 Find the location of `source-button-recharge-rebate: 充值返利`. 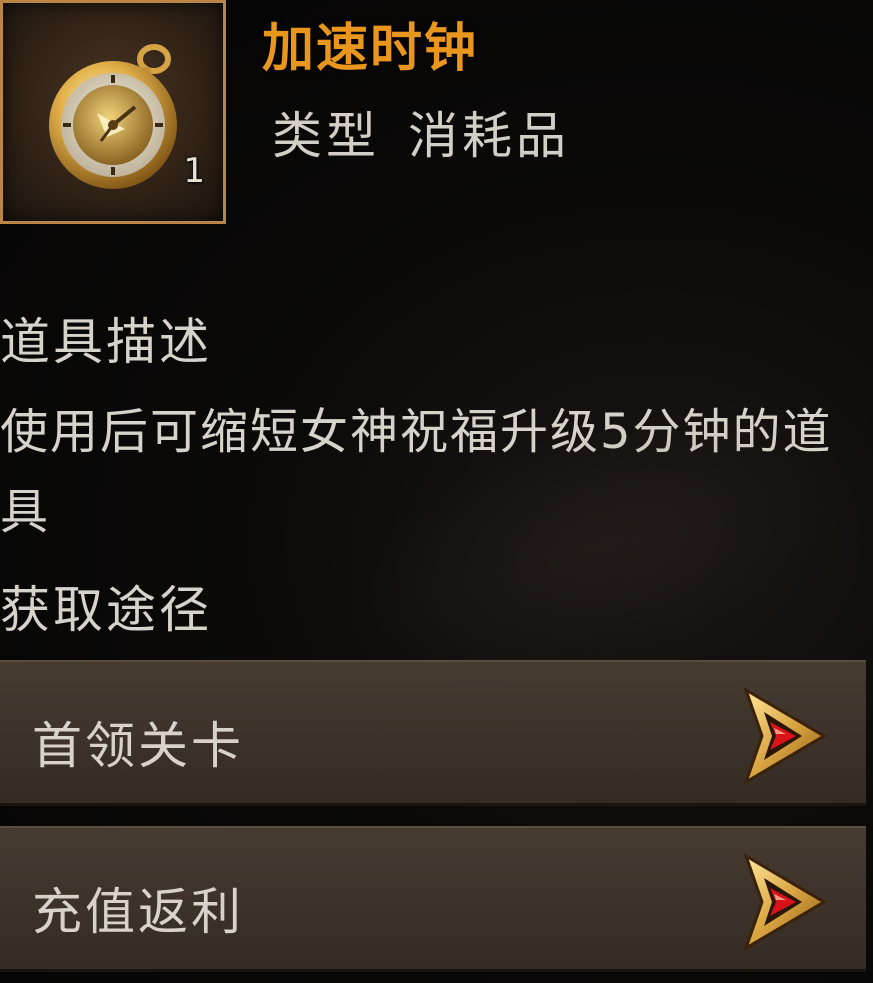

source-button-recharge-rebate: 充值返利 is located at coordinates (433, 899).